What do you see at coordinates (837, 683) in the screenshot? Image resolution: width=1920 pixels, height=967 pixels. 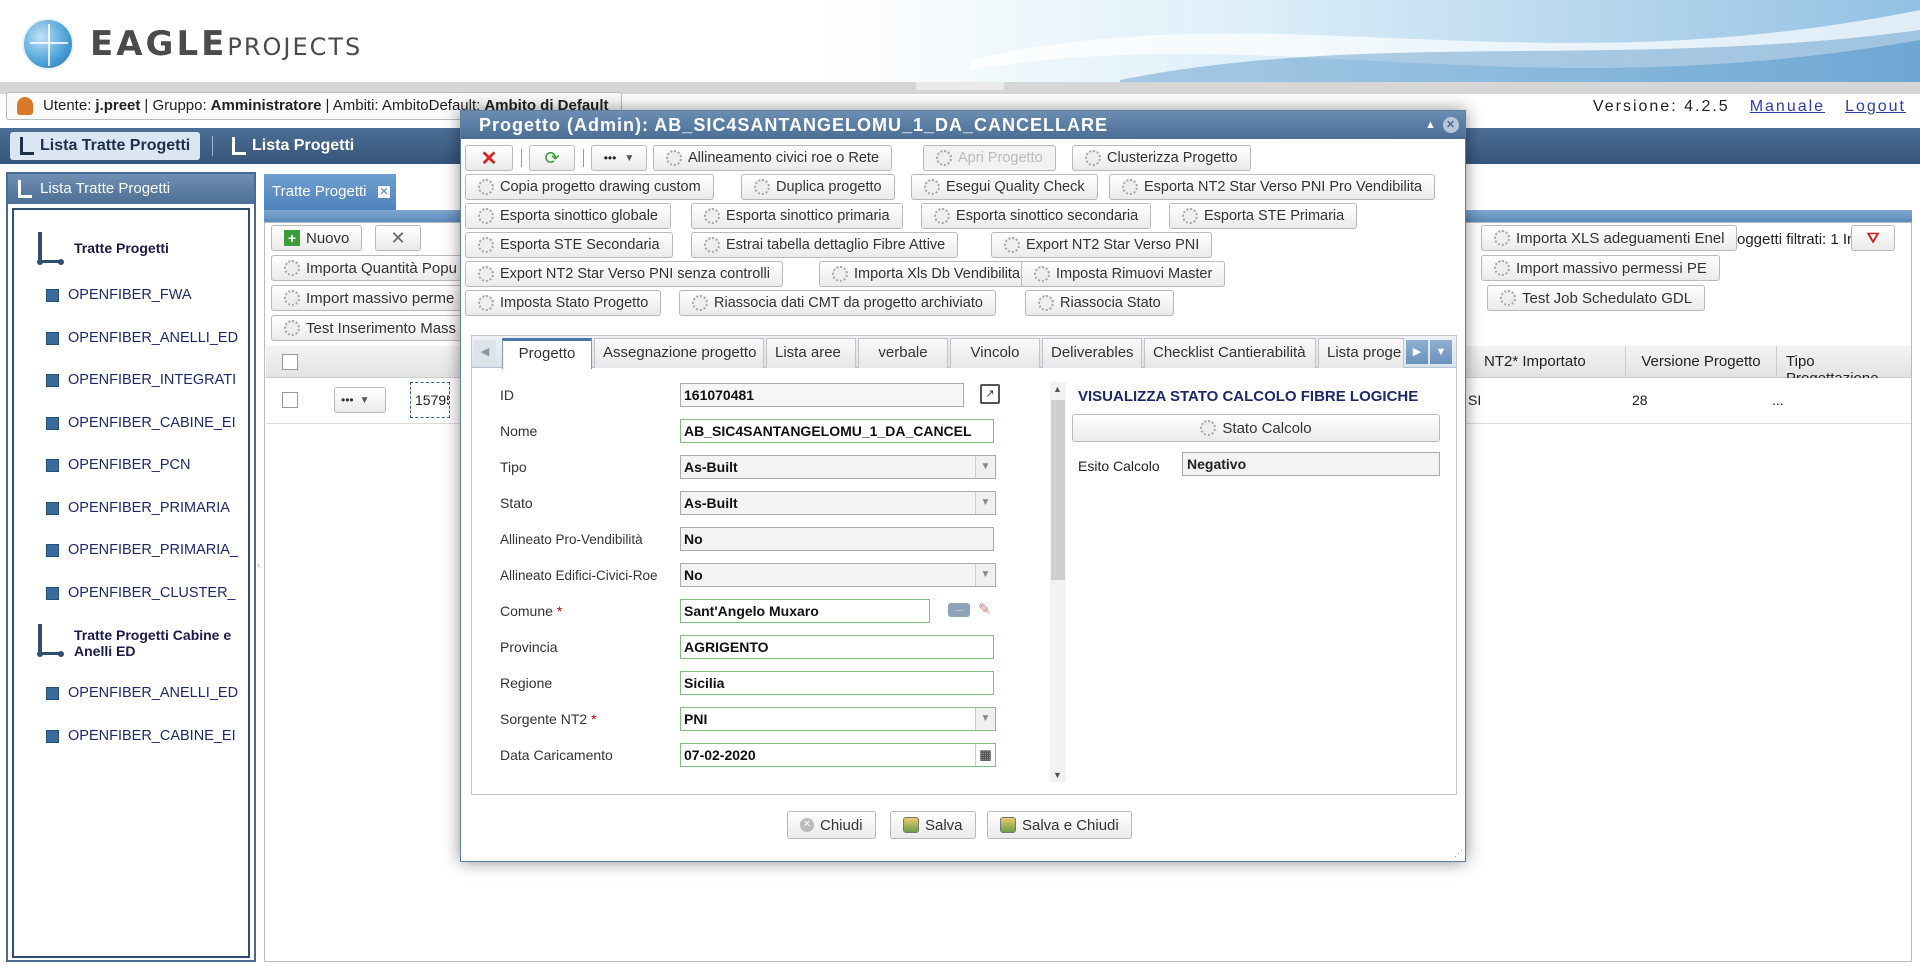 I see `regione-input: Sicilia` at bounding box center [837, 683].